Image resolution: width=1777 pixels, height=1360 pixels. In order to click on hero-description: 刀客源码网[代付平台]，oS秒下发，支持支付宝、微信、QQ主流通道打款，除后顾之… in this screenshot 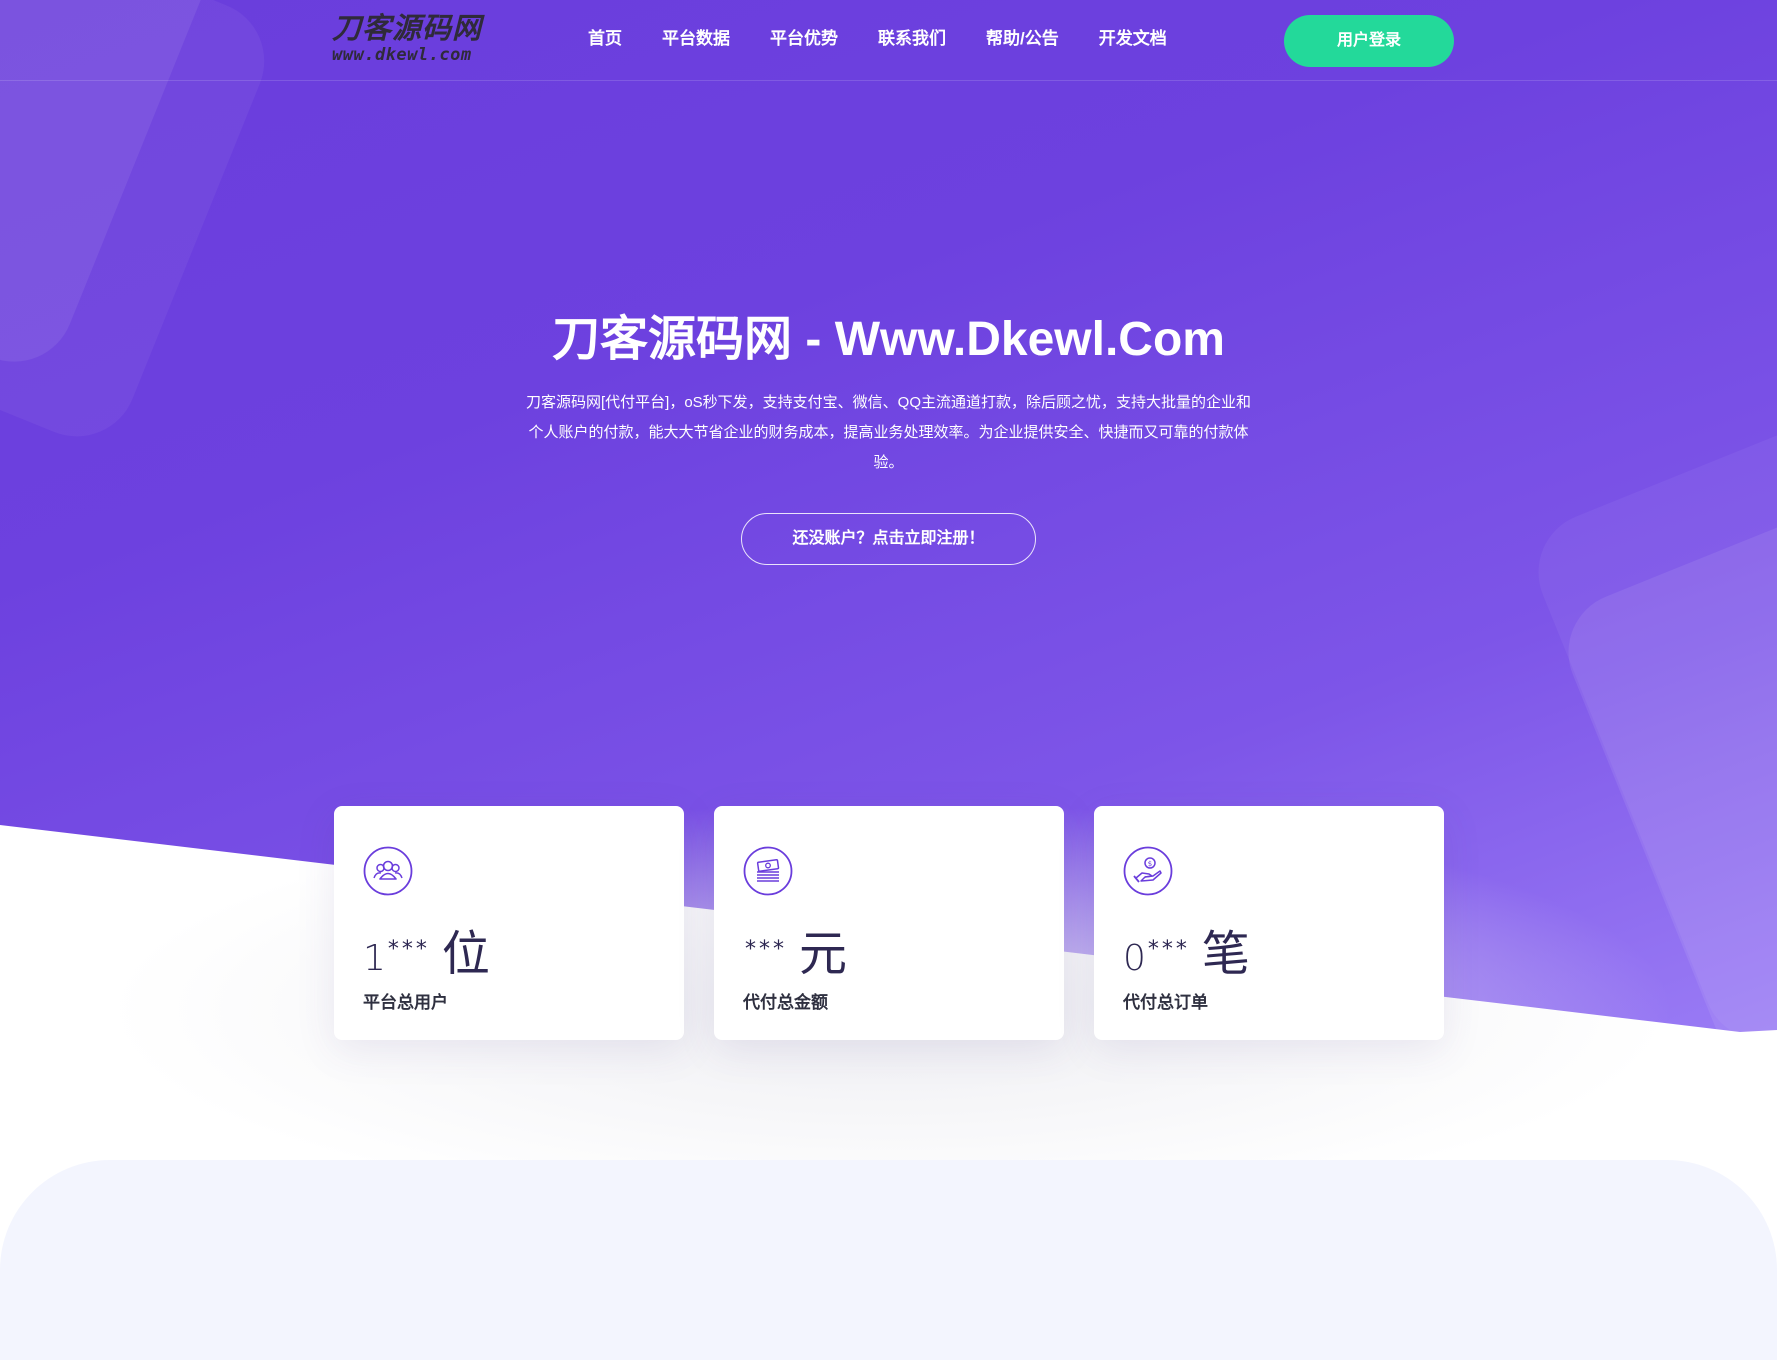, I will do `click(888, 432)`.